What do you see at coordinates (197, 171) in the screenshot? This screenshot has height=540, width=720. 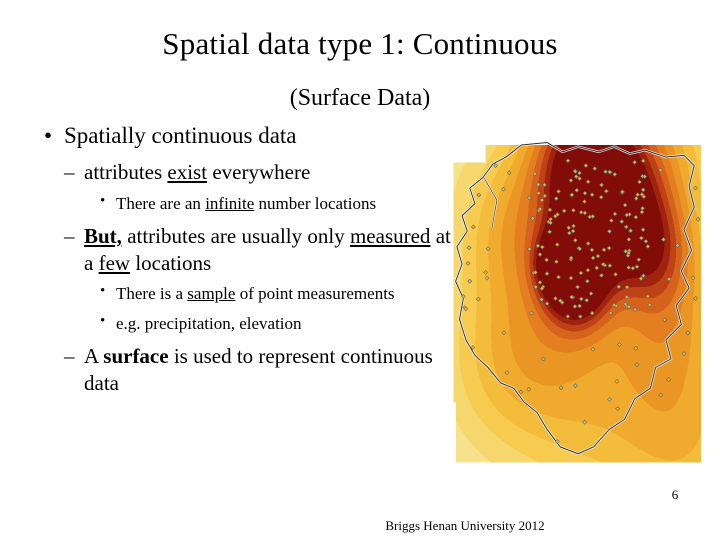 I see `list-item-text: attributes exist everywhere` at bounding box center [197, 171].